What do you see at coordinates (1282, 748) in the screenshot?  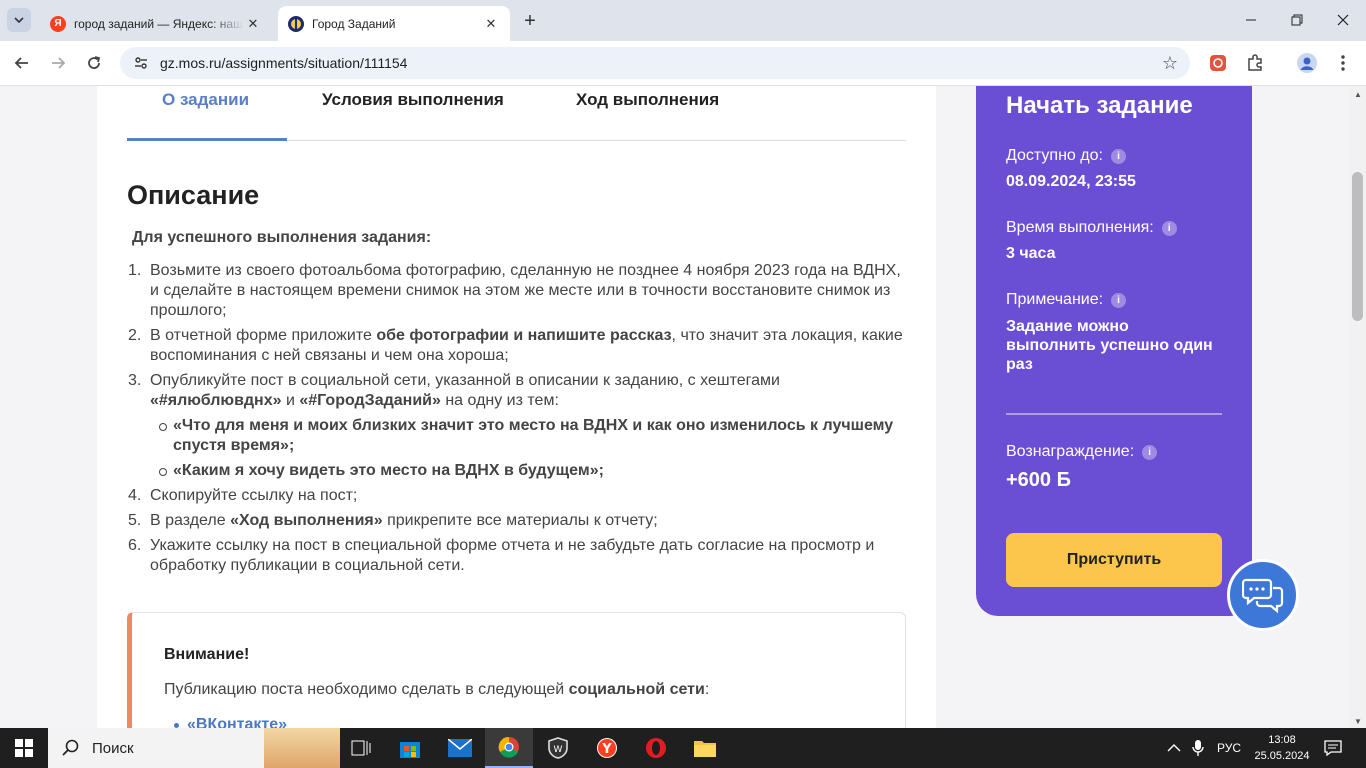 I see `taskbar-clock: 13:08 25.05.2024` at bounding box center [1282, 748].